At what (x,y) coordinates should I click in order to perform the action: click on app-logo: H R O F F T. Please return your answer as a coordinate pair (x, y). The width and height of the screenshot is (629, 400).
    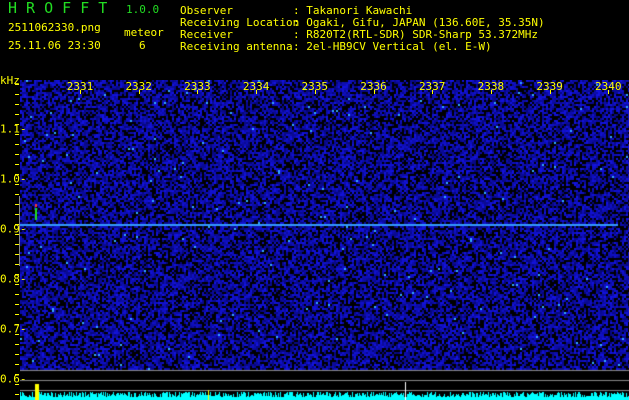
    Looking at the image, I should click on (58, 8).